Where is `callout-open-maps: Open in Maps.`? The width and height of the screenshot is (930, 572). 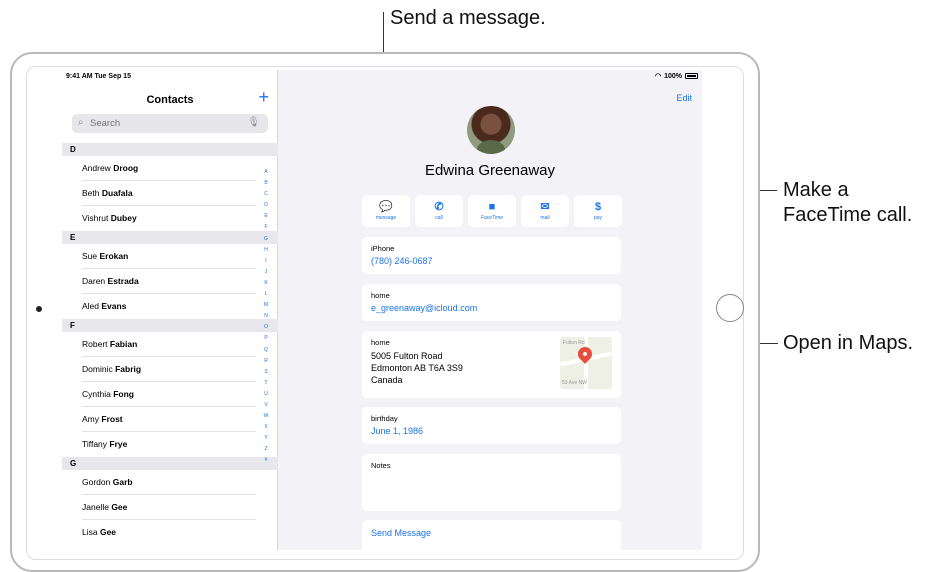
callout-open-maps: Open in Maps. is located at coordinates (848, 343).